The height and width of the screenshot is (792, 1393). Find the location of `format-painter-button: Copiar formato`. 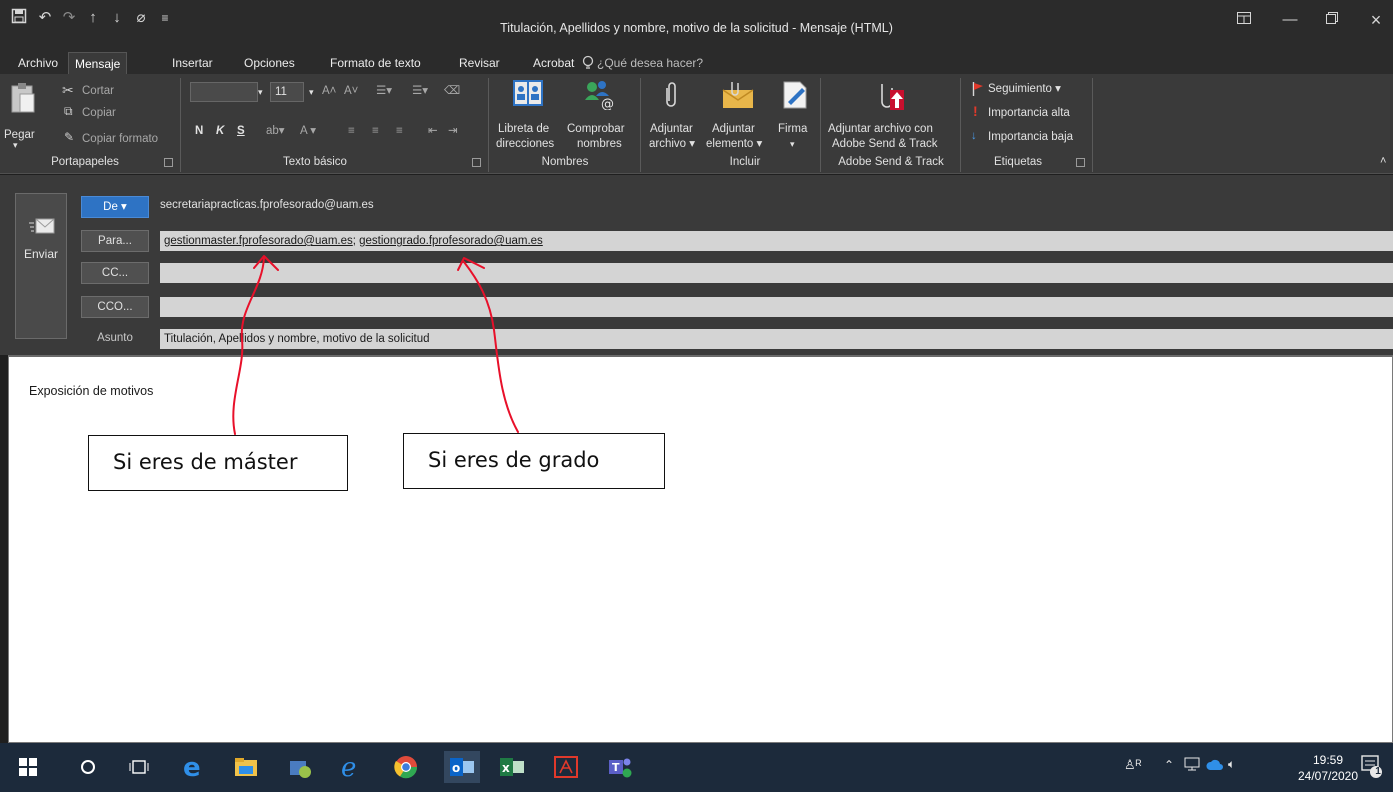

format-painter-button: Copiar formato is located at coordinates (120, 139).